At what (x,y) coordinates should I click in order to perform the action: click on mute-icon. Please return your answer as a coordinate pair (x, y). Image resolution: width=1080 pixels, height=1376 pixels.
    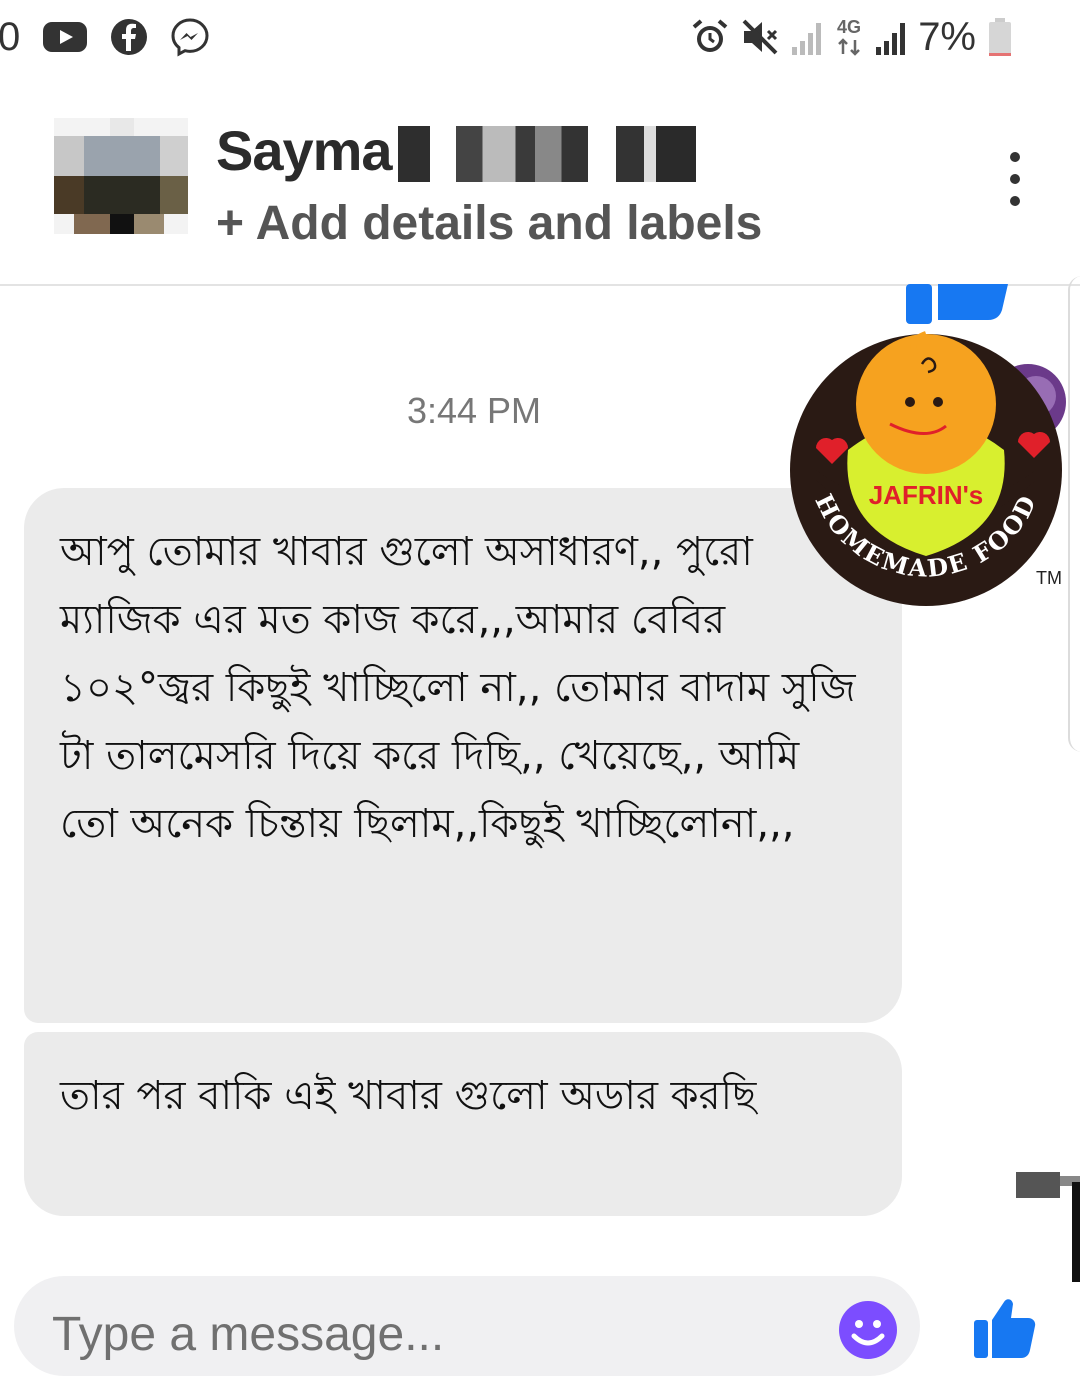
    Looking at the image, I should click on (760, 37).